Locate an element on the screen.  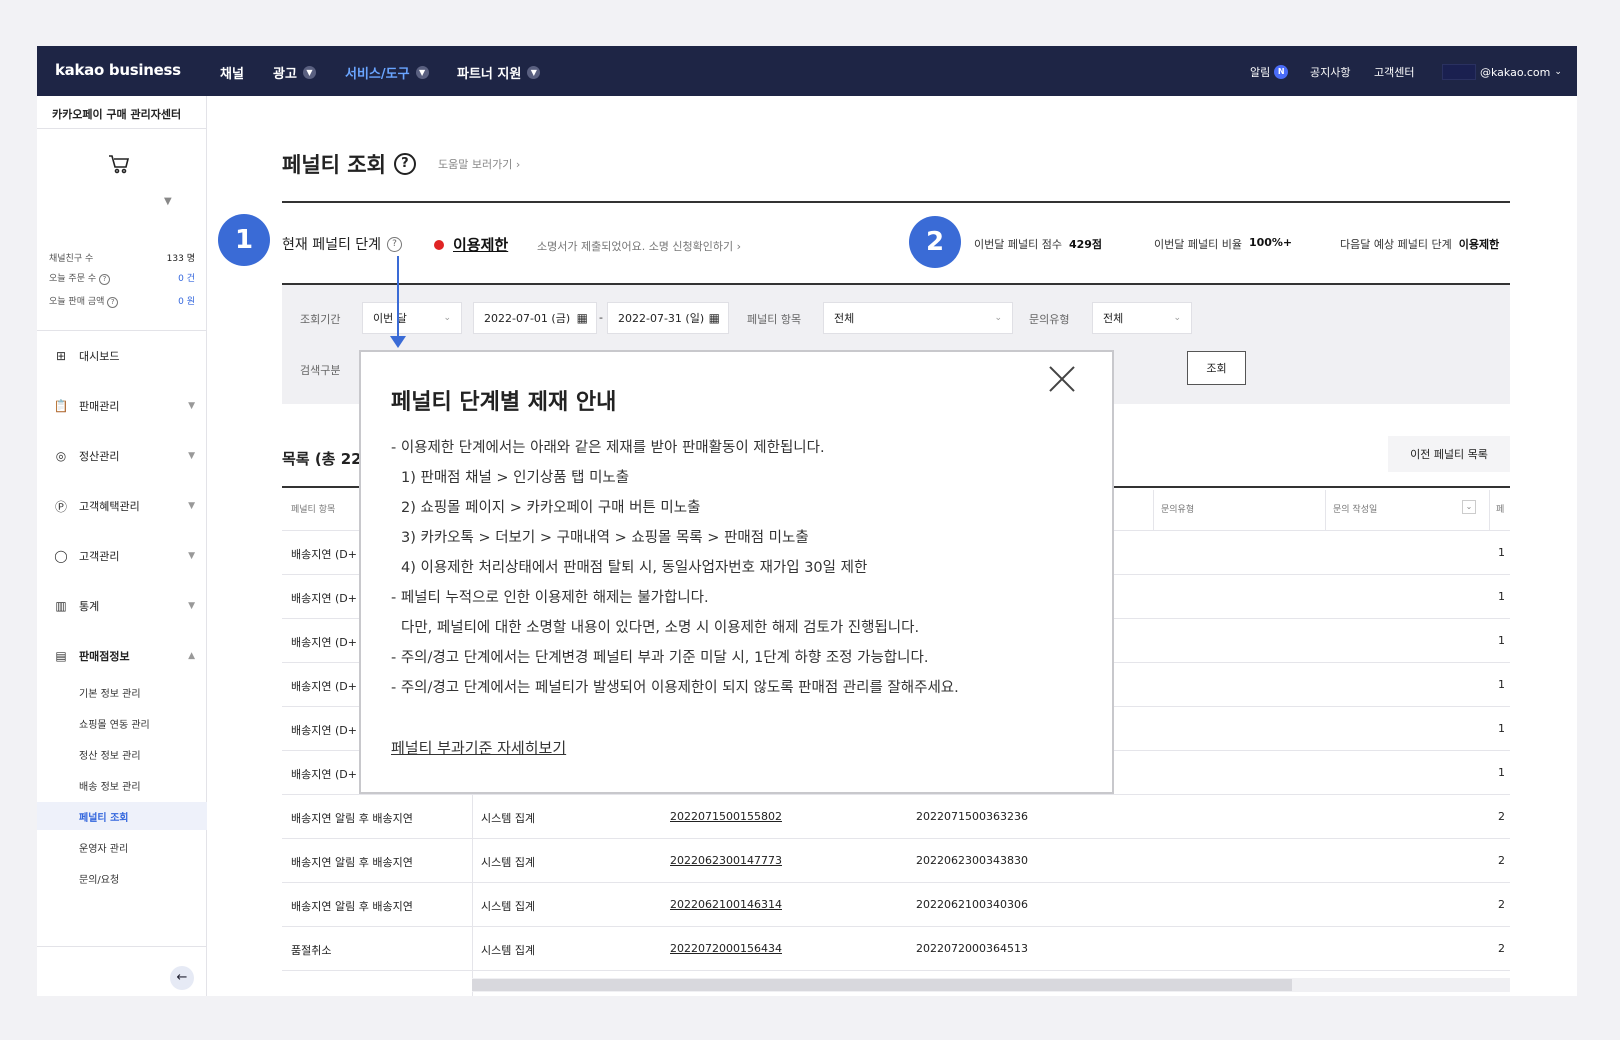
sidebar-subitem-settlement-info: 정산 정보 관리 is located at coordinates (122, 754).